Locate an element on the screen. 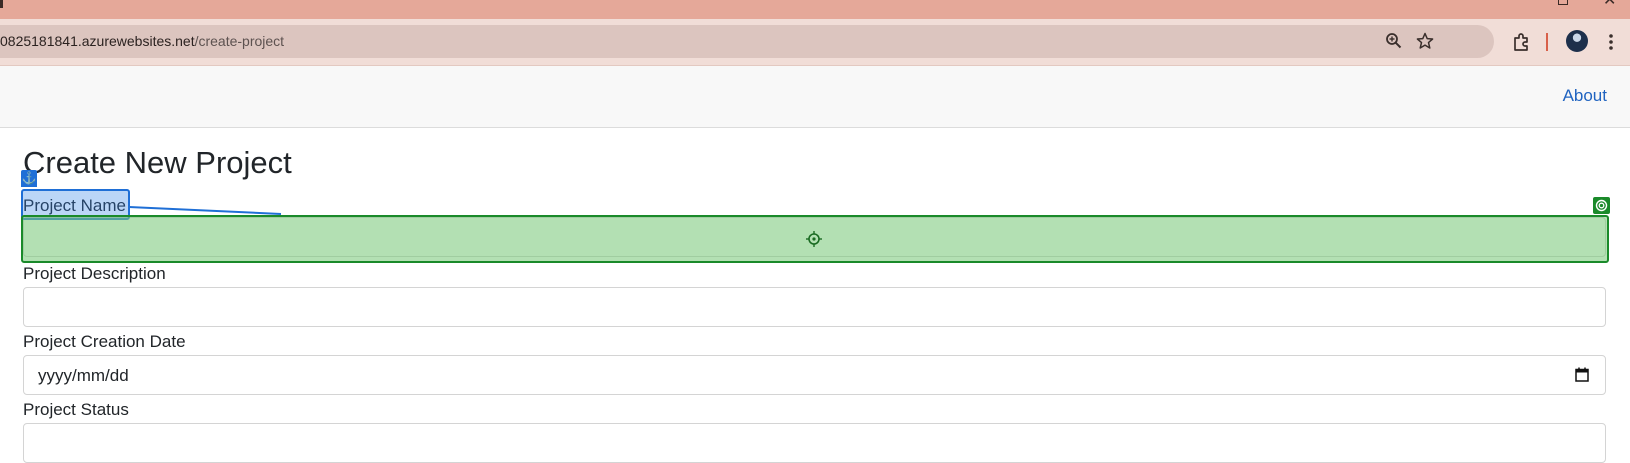  zoom-icon is located at coordinates (1394, 41).